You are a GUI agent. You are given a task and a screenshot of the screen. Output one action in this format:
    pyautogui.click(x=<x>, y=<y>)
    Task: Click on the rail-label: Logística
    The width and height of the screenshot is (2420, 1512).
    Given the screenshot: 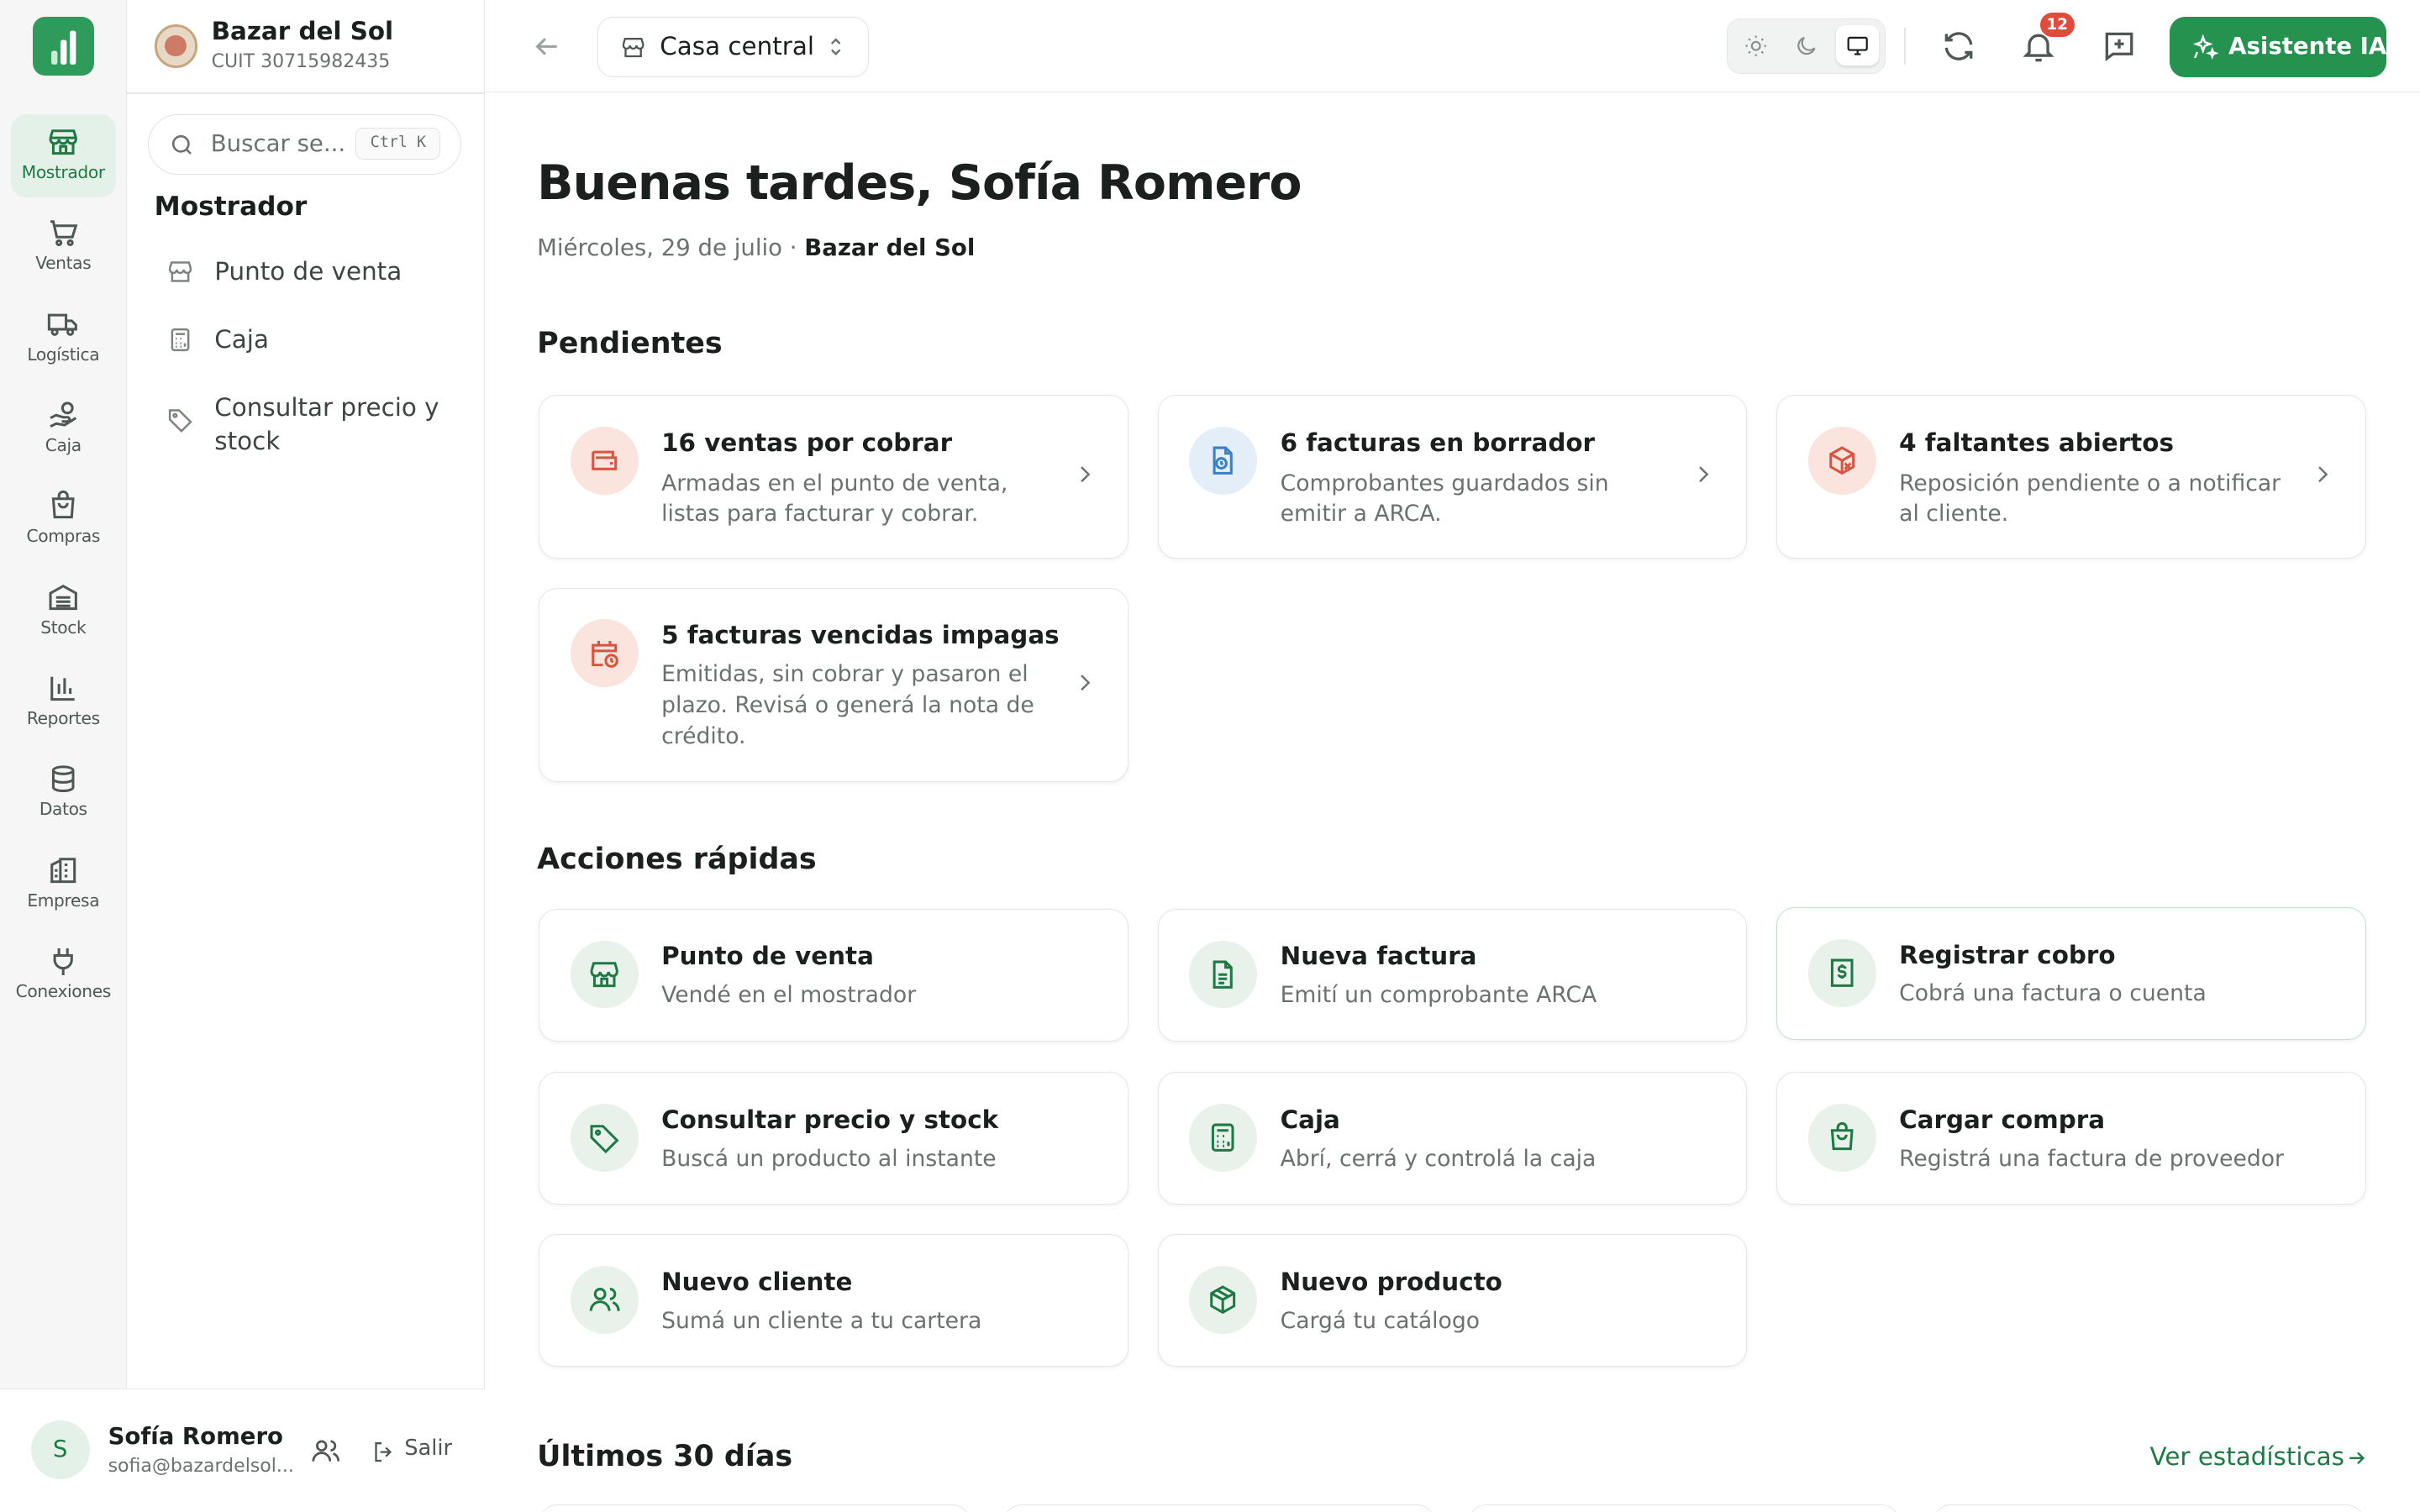 What is the action you would take?
    pyautogui.click(x=64, y=354)
    